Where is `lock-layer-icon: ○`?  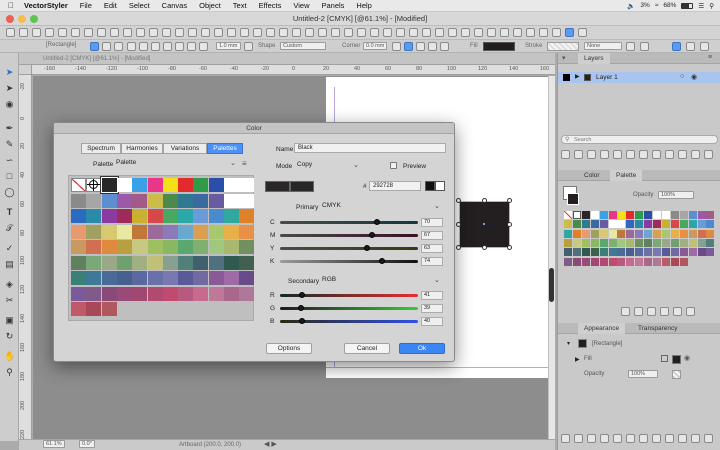 lock-layer-icon: ○ is located at coordinates (682, 76).